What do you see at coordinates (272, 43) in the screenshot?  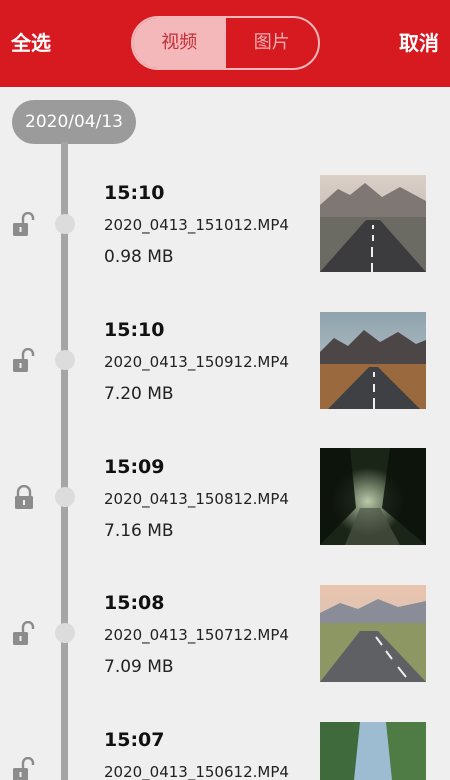 I see `tab-photo: 图片` at bounding box center [272, 43].